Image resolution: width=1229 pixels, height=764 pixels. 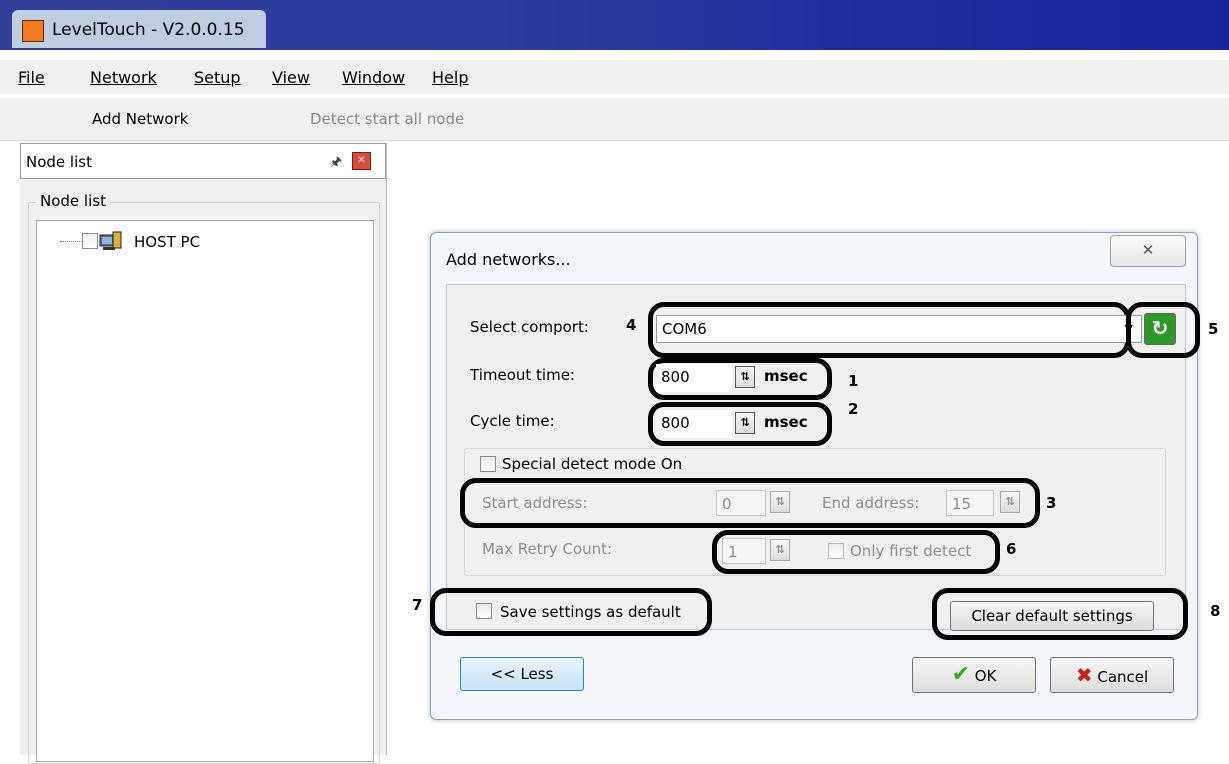 I want to click on detect-start-all-node-button: Detect start all node, so click(x=387, y=119).